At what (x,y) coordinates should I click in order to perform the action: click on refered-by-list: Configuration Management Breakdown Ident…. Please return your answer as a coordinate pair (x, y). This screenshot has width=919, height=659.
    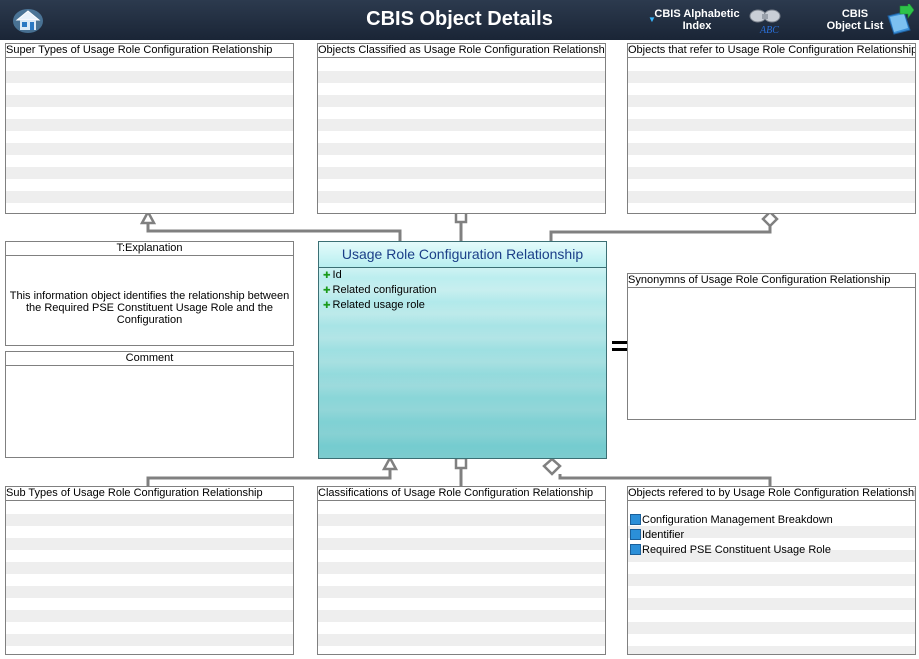
    Looking at the image, I should click on (771, 535).